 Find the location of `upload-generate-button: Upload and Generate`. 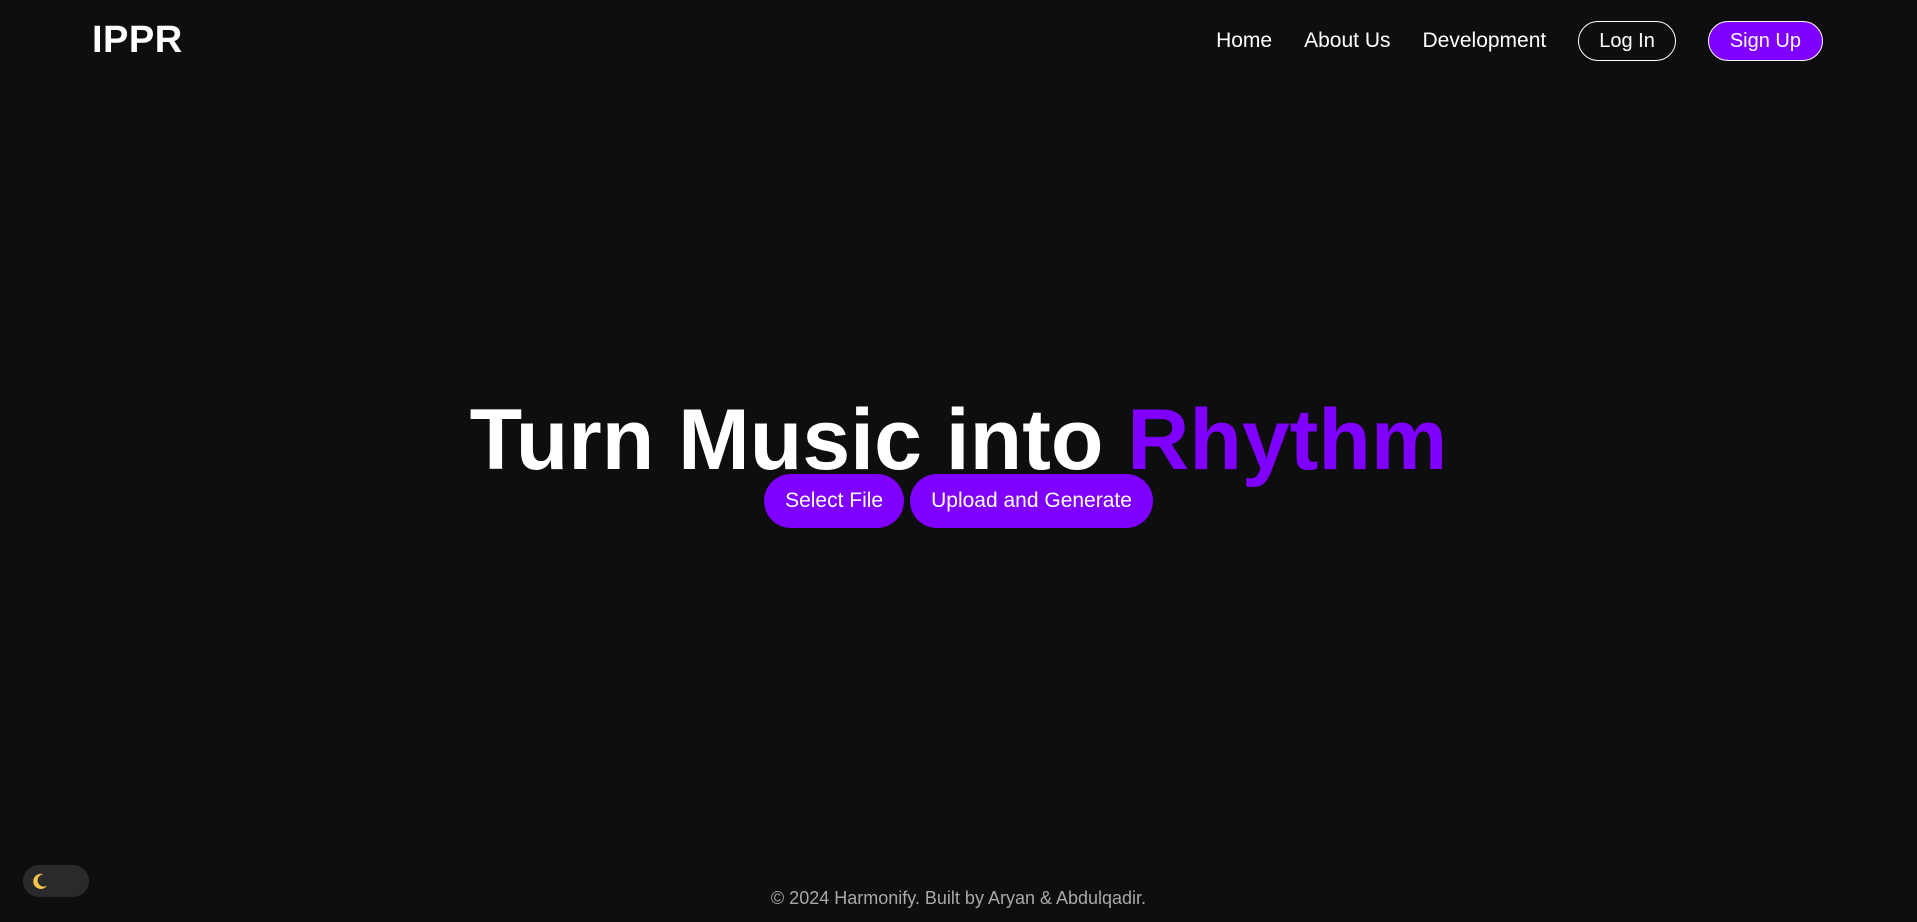

upload-generate-button: Upload and Generate is located at coordinates (1031, 501).